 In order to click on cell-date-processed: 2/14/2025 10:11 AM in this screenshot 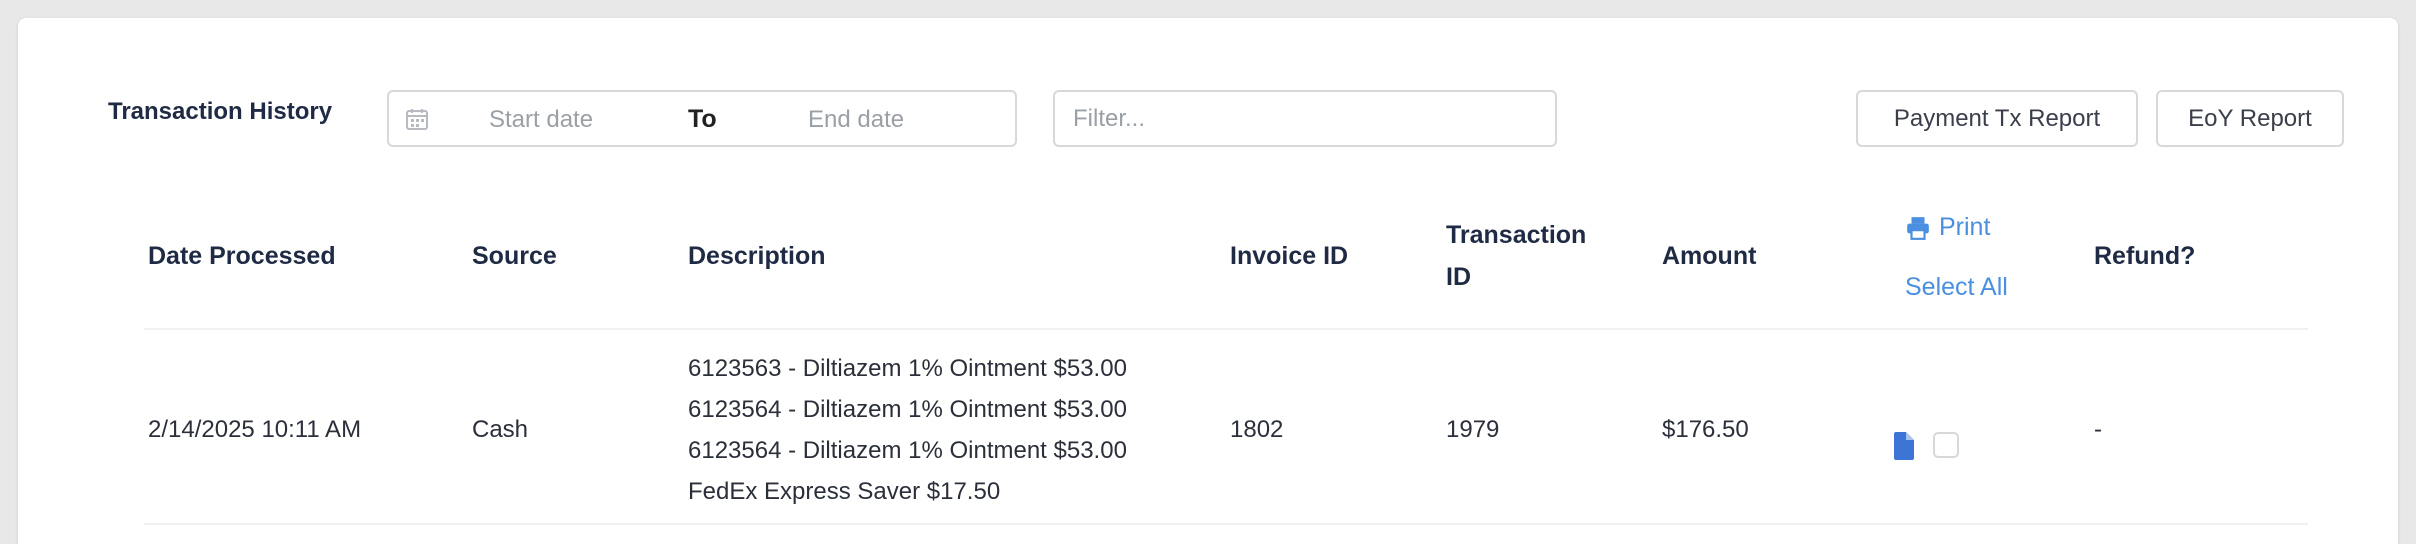, I will do `click(255, 429)`.